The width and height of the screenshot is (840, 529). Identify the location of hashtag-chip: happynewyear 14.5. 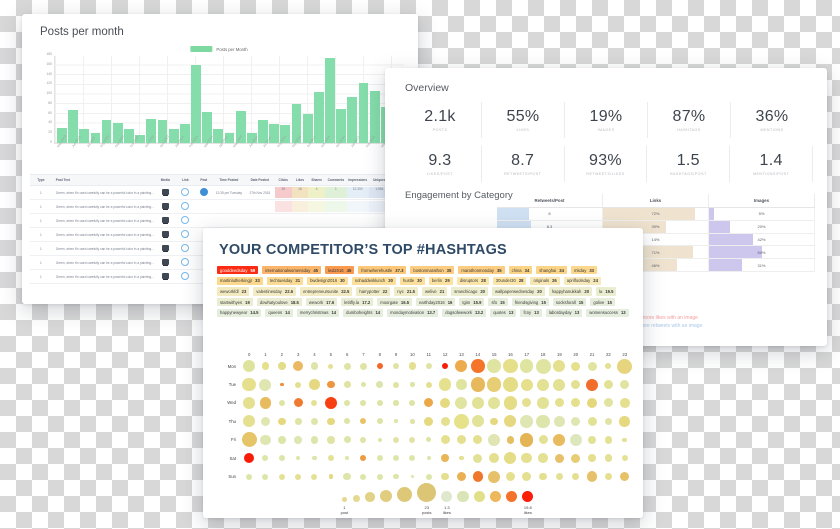
(239, 312).